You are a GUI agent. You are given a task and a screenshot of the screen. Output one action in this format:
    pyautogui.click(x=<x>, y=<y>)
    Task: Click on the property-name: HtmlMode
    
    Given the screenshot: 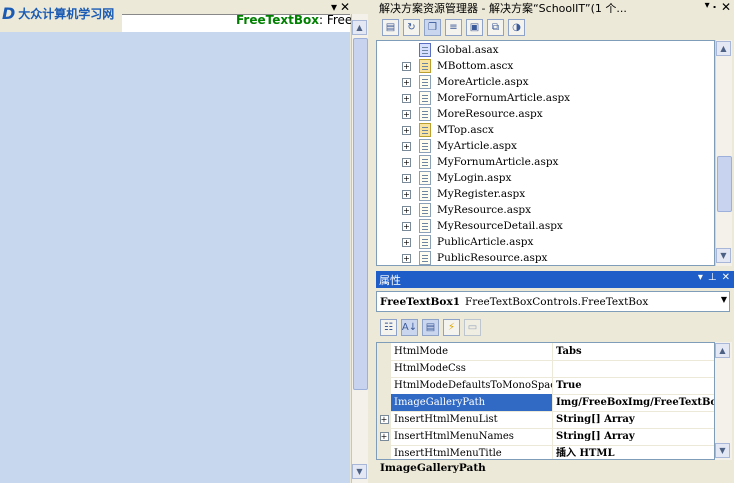 What is the action you would take?
    pyautogui.click(x=472, y=351)
    